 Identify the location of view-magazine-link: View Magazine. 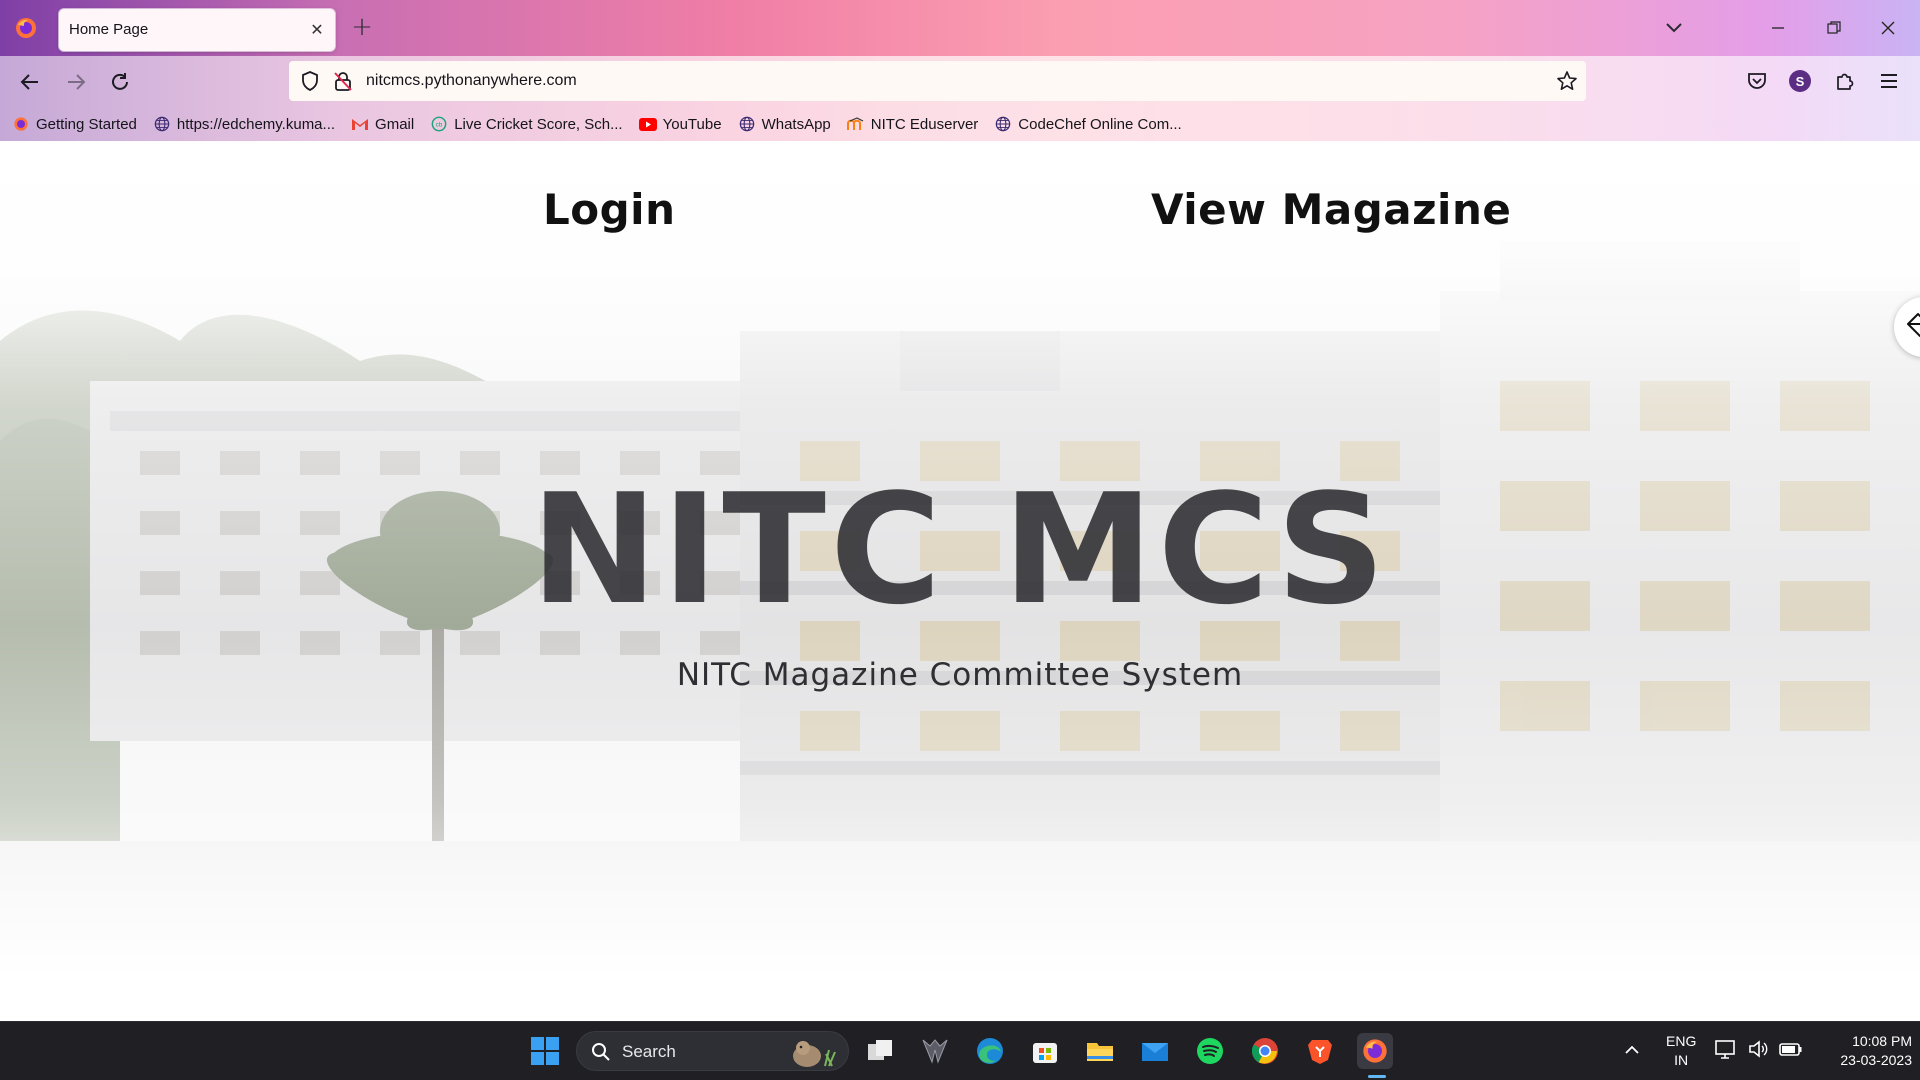
(1331, 209).